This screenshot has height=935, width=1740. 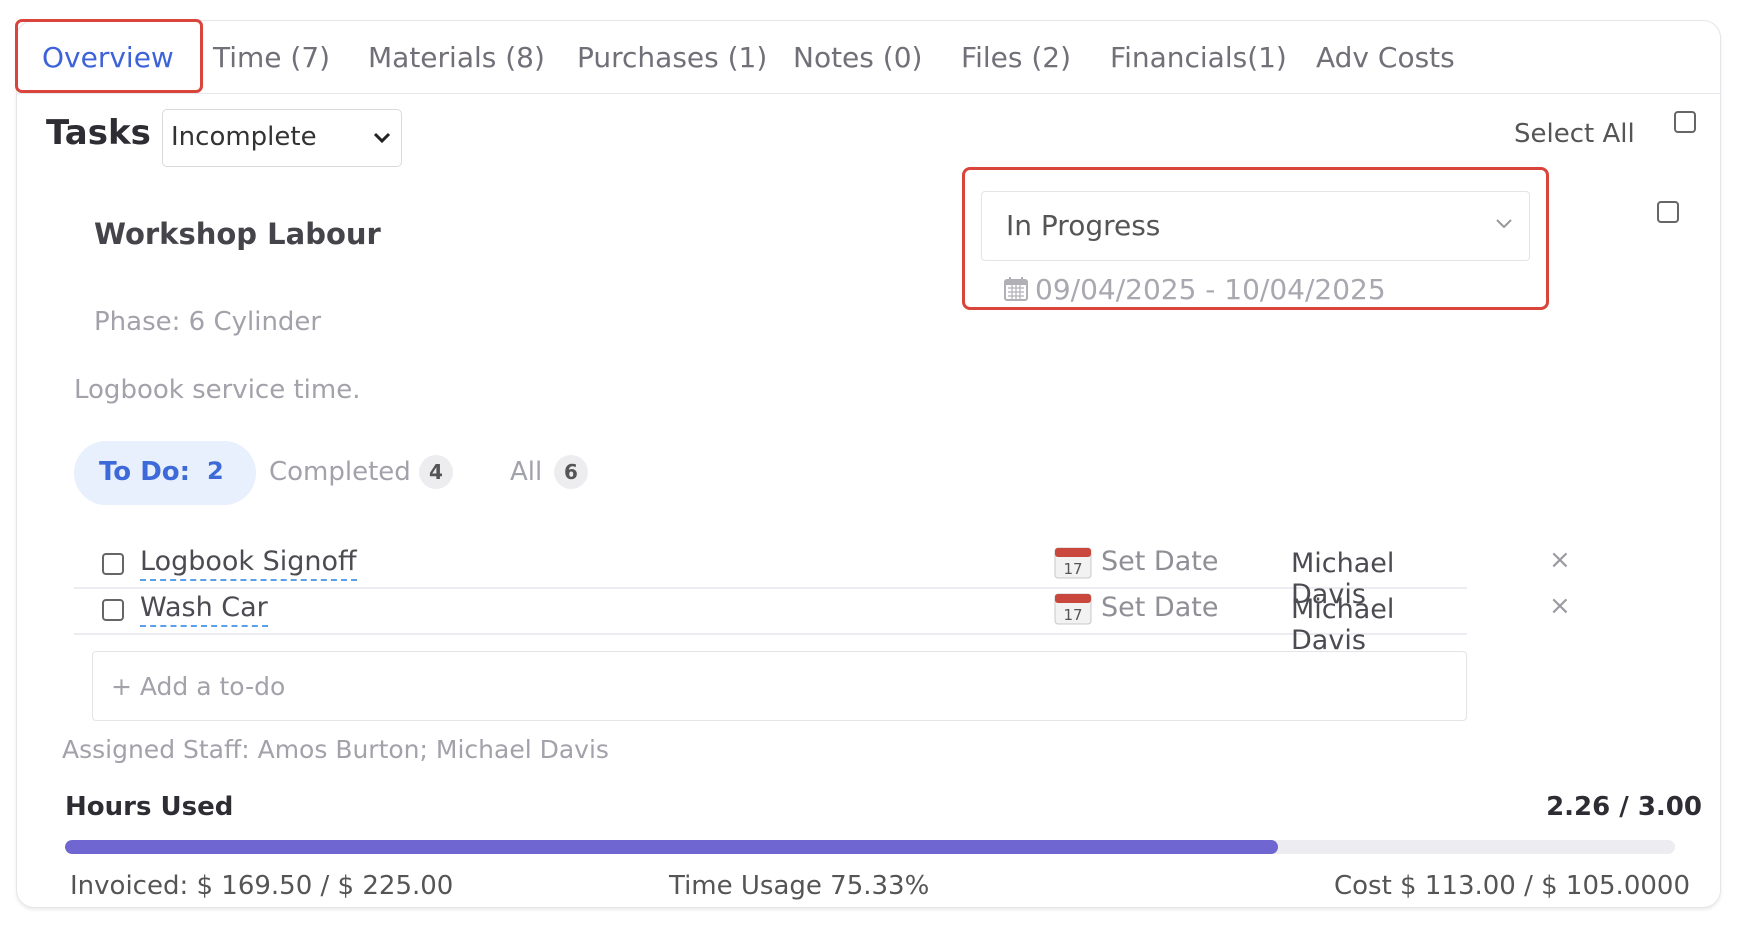 I want to click on tab-materials: Materials (8), so click(x=456, y=57).